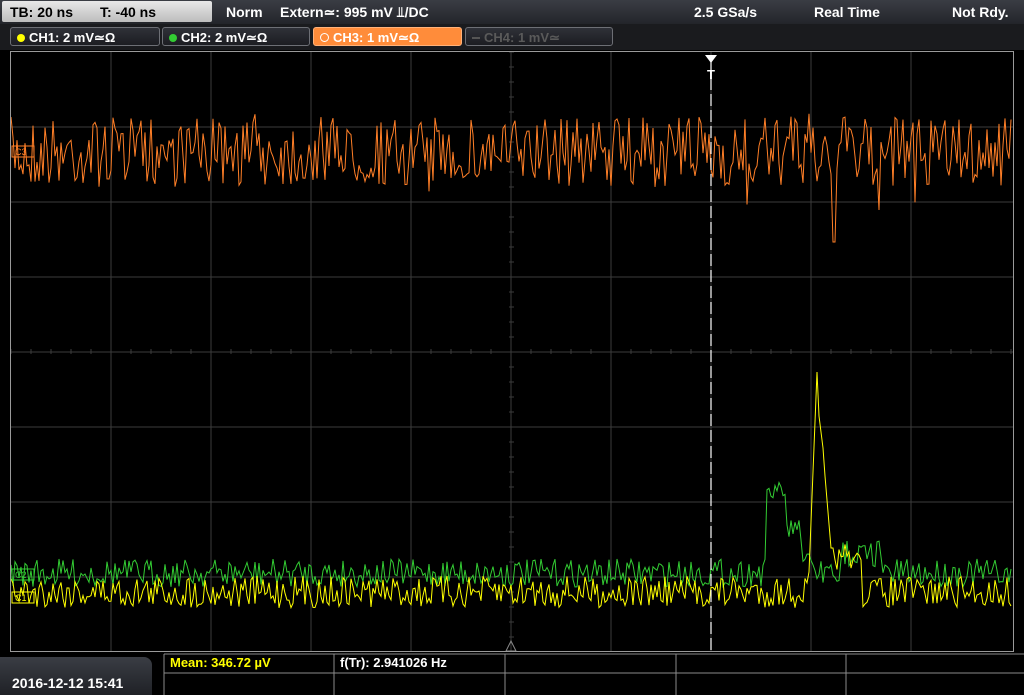 This screenshot has width=1024, height=695. Describe the element at coordinates (711, 353) in the screenshot. I see `trigger-marker: T` at that location.